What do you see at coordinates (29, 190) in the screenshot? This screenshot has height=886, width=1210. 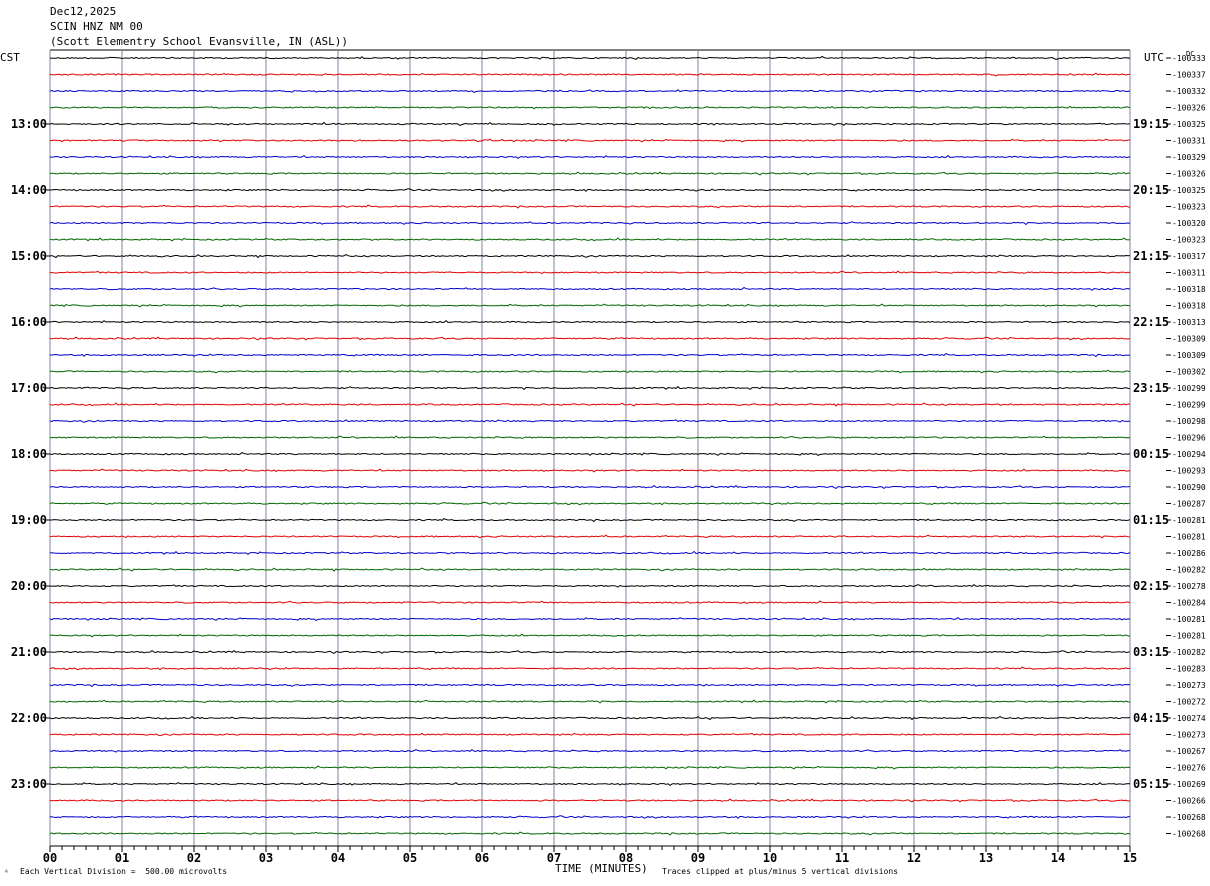 I see `cst-hour-label: 14:00` at bounding box center [29, 190].